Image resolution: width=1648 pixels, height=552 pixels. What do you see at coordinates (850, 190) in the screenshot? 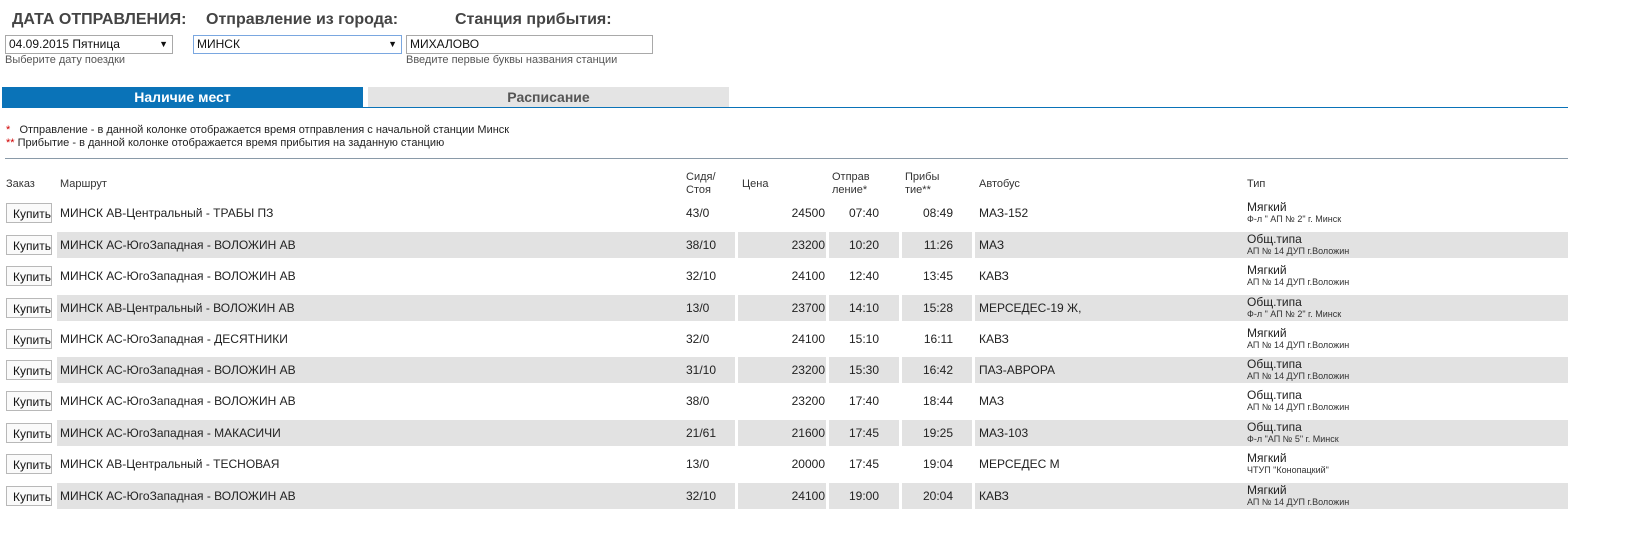
I see `header-departure-line2: ление*` at bounding box center [850, 190].